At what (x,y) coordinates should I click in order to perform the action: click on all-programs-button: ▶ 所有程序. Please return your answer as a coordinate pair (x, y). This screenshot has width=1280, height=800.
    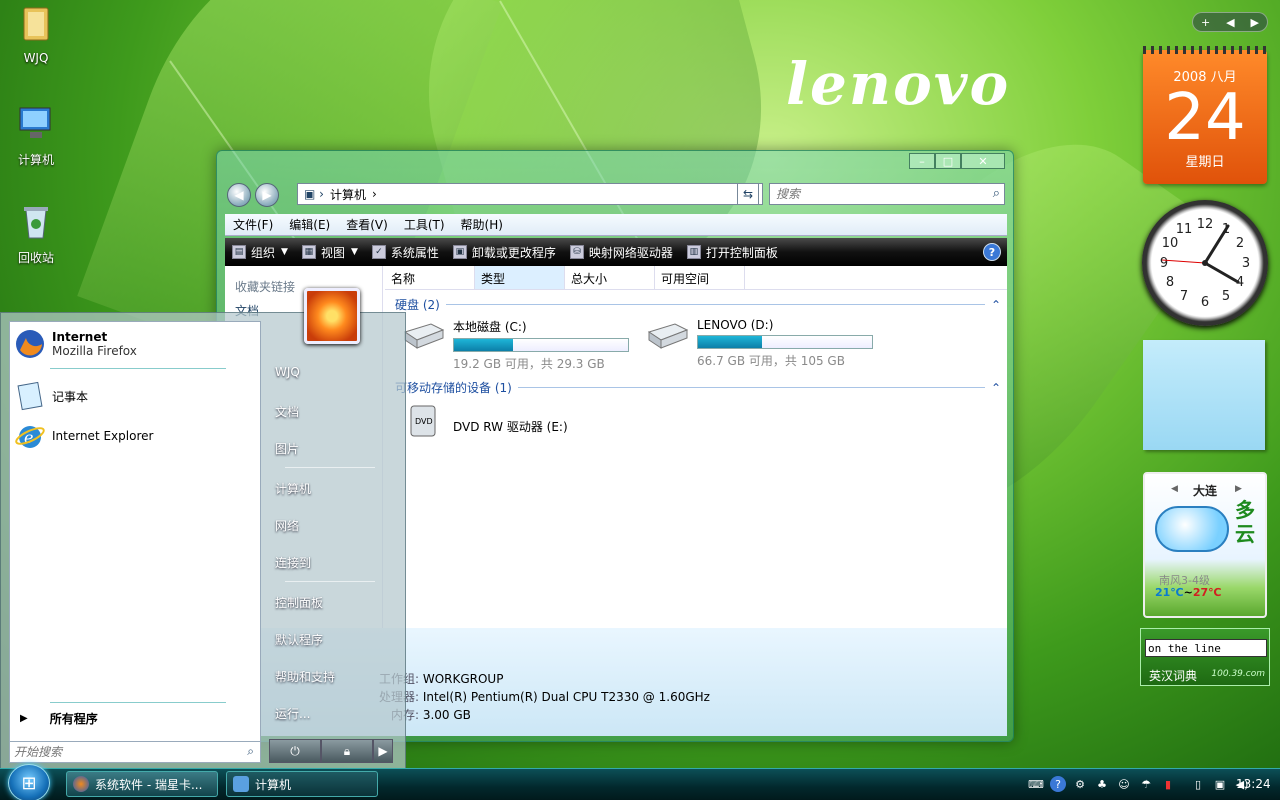
    Looking at the image, I should click on (59, 718).